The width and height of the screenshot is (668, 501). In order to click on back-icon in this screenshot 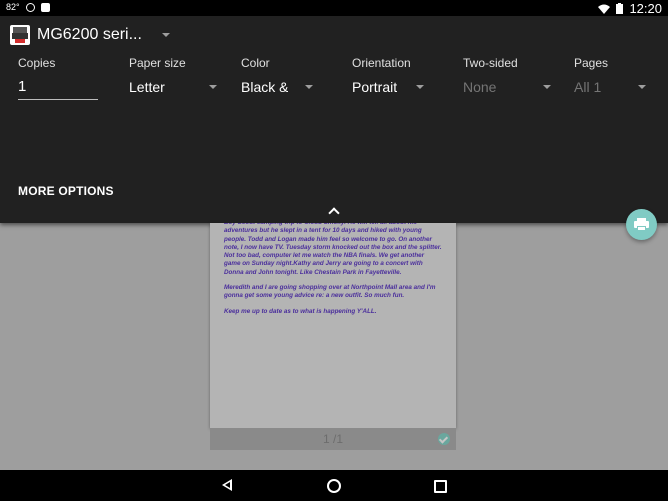, I will do `click(229, 486)`.